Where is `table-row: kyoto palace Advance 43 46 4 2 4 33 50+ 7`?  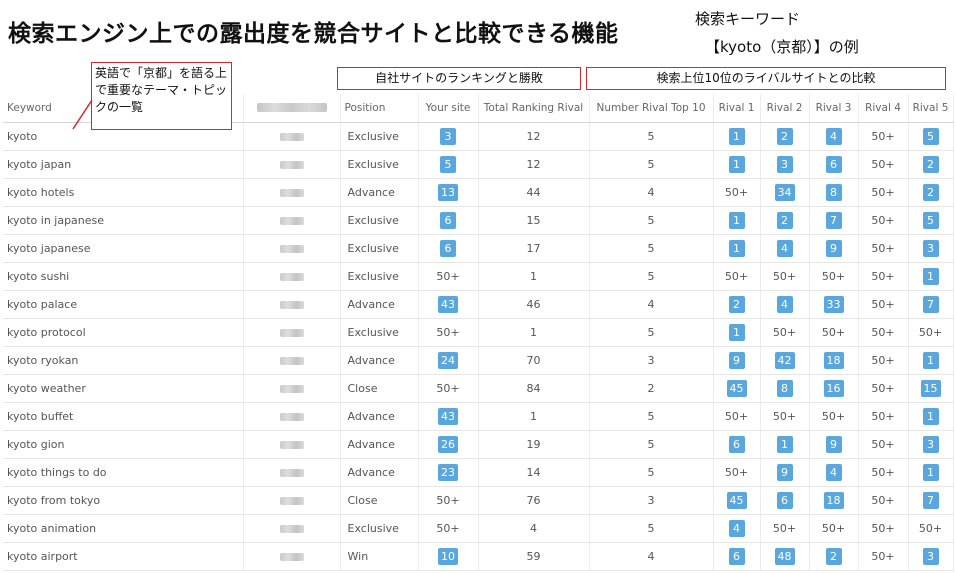 table-row: kyoto palace Advance 43 46 4 2 4 33 50+ 7 is located at coordinates (478, 304).